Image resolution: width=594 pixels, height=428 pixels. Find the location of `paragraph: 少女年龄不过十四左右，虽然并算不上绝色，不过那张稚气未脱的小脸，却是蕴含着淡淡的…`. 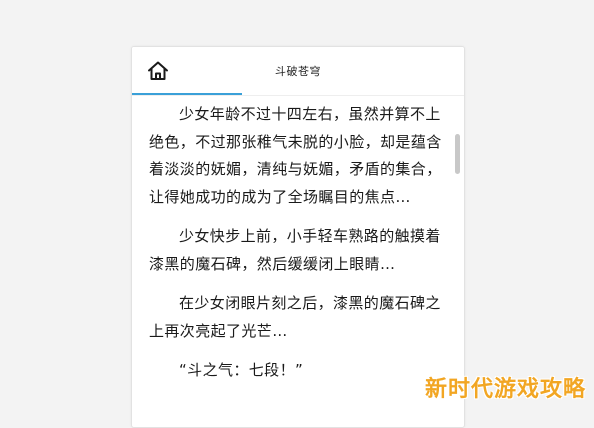

paragraph: 少女年龄不过十四左右，虽然并算不上绝色，不过那张稚气未脱的小脸，却是蕴含着淡淡的… is located at coordinates (295, 155).